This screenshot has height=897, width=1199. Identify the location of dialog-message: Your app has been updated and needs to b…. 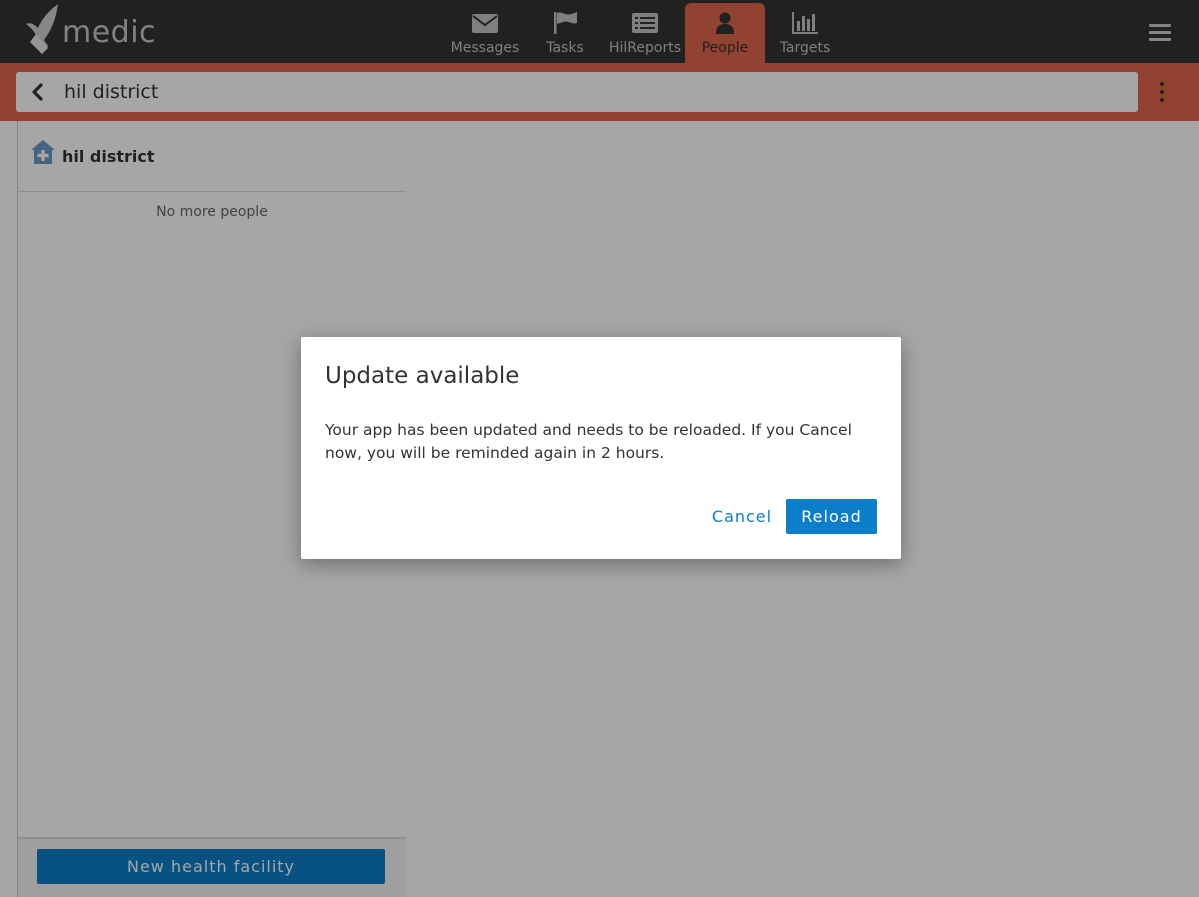
(588, 441).